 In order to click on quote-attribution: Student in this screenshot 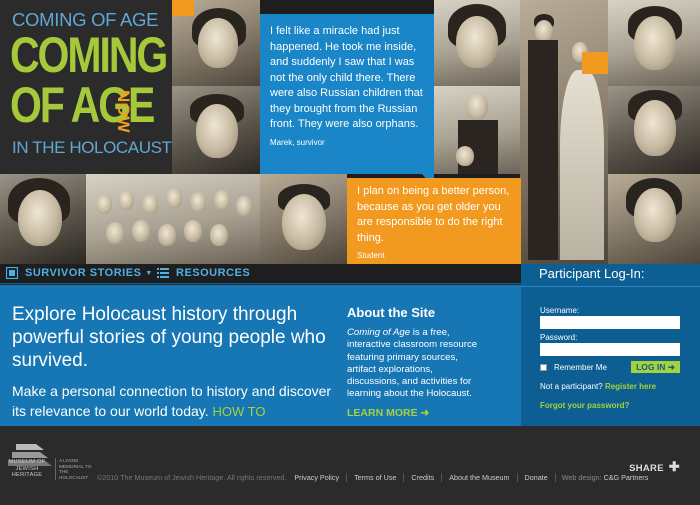, I will do `click(371, 255)`.